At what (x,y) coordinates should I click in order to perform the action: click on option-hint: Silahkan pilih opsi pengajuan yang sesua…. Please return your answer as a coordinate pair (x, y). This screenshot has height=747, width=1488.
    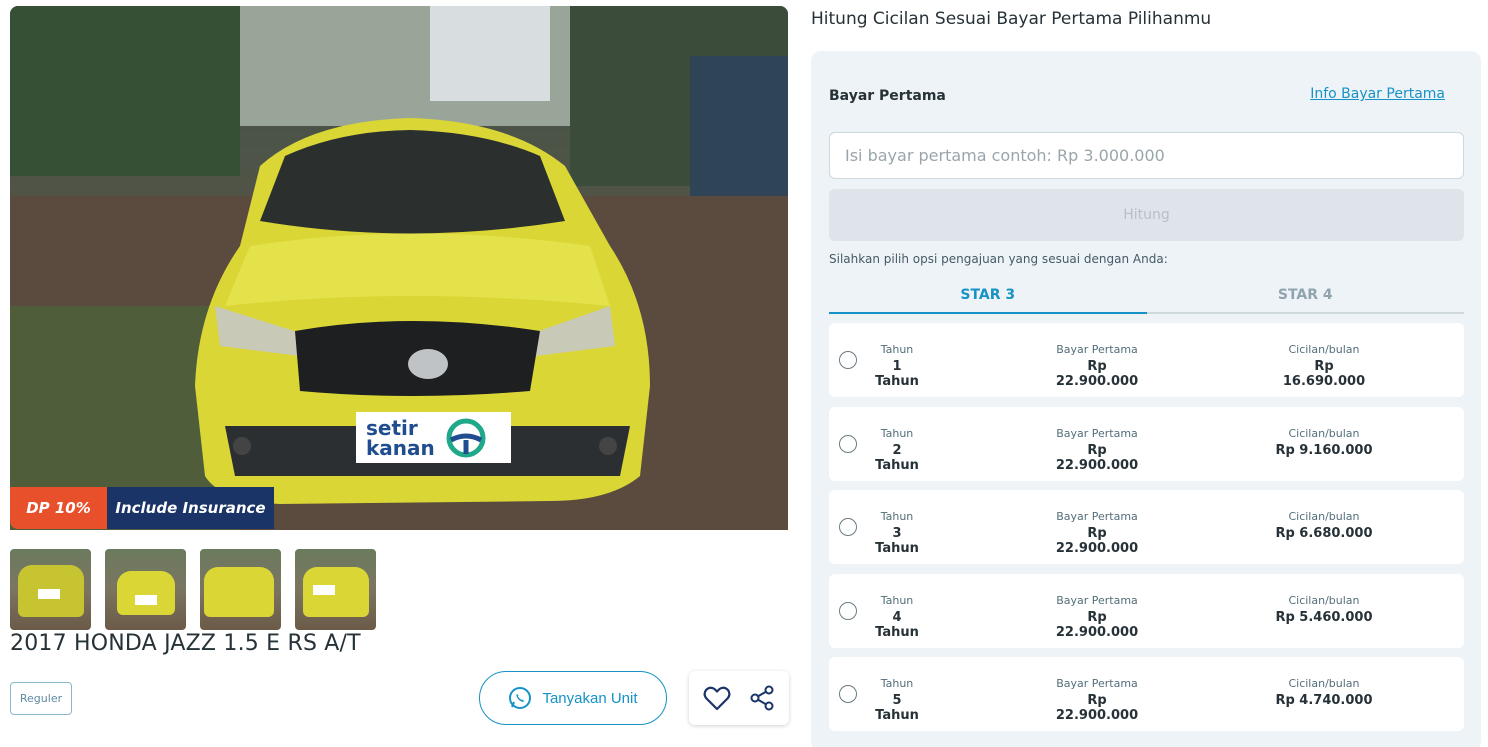
    Looking at the image, I should click on (998, 259).